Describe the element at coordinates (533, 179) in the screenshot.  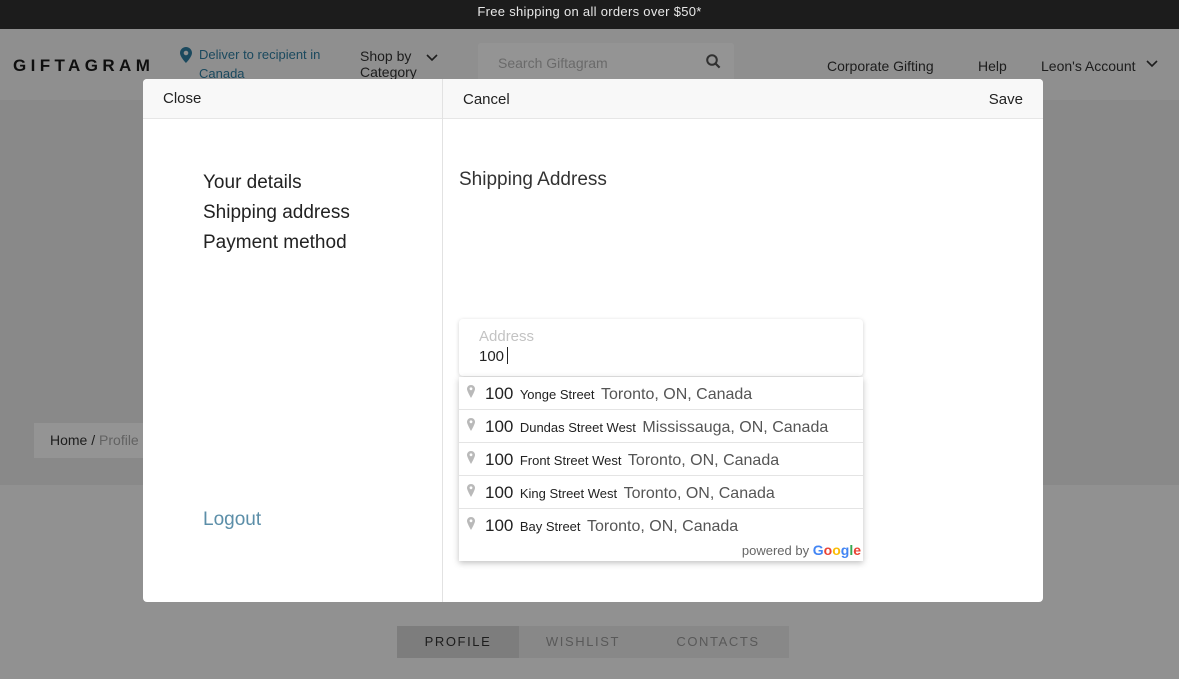
I see `section-title: Shipping Address` at that location.